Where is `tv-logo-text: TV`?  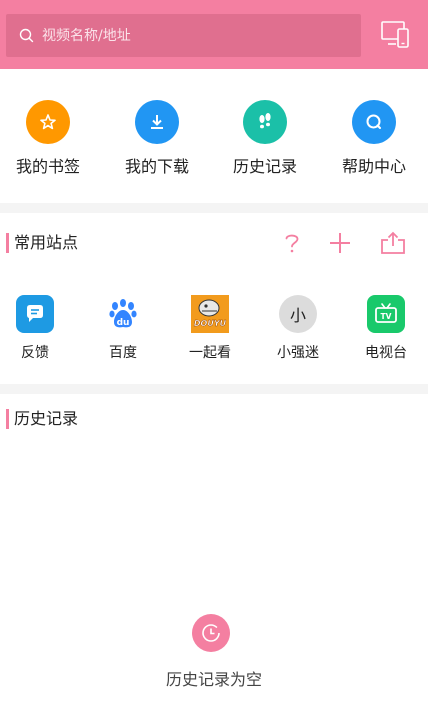
tv-logo-text: TV is located at coordinates (386, 316).